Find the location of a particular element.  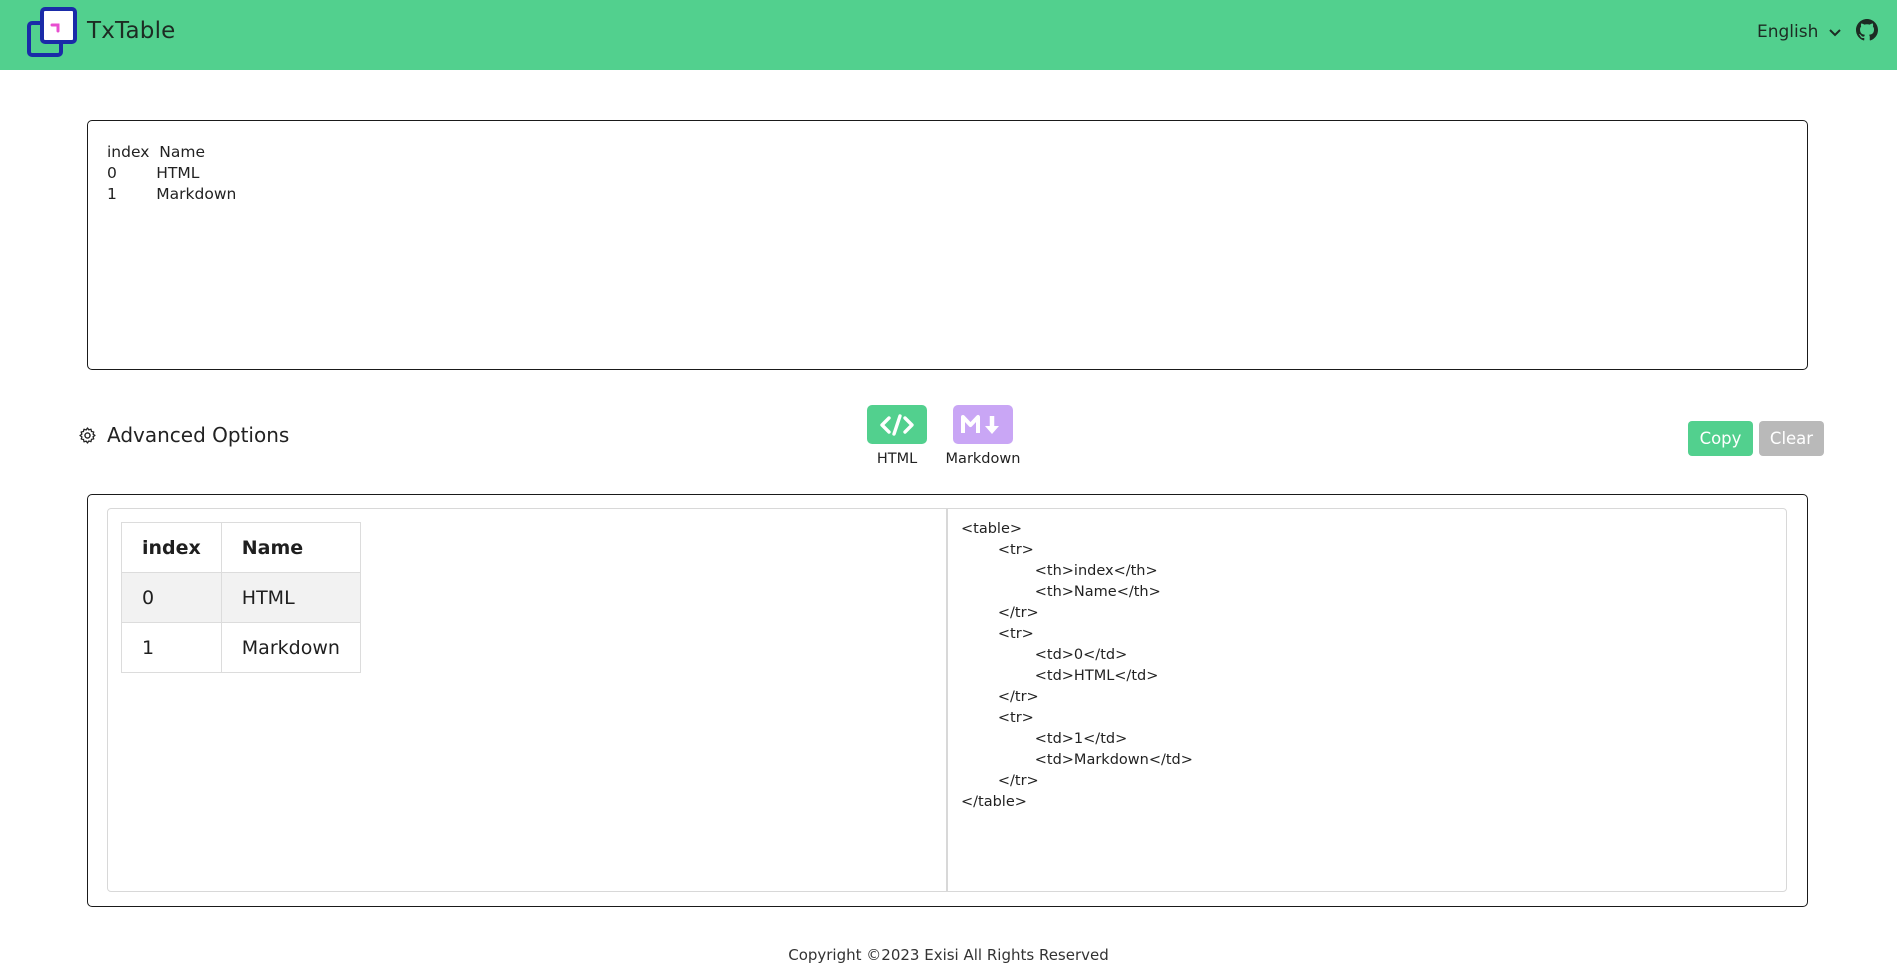

advanced-options-label: Advanced Options is located at coordinates (198, 435).